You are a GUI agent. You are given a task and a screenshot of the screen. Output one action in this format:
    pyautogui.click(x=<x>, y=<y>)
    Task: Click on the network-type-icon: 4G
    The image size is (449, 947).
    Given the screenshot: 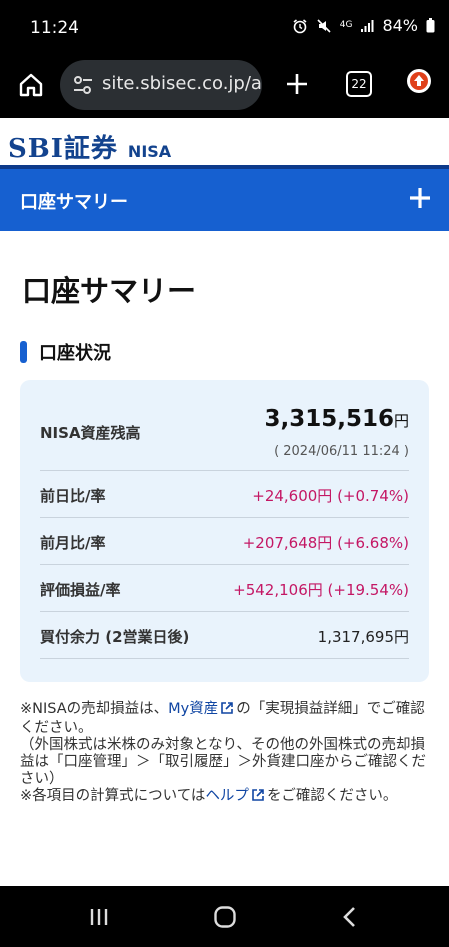 What is the action you would take?
    pyautogui.click(x=346, y=25)
    